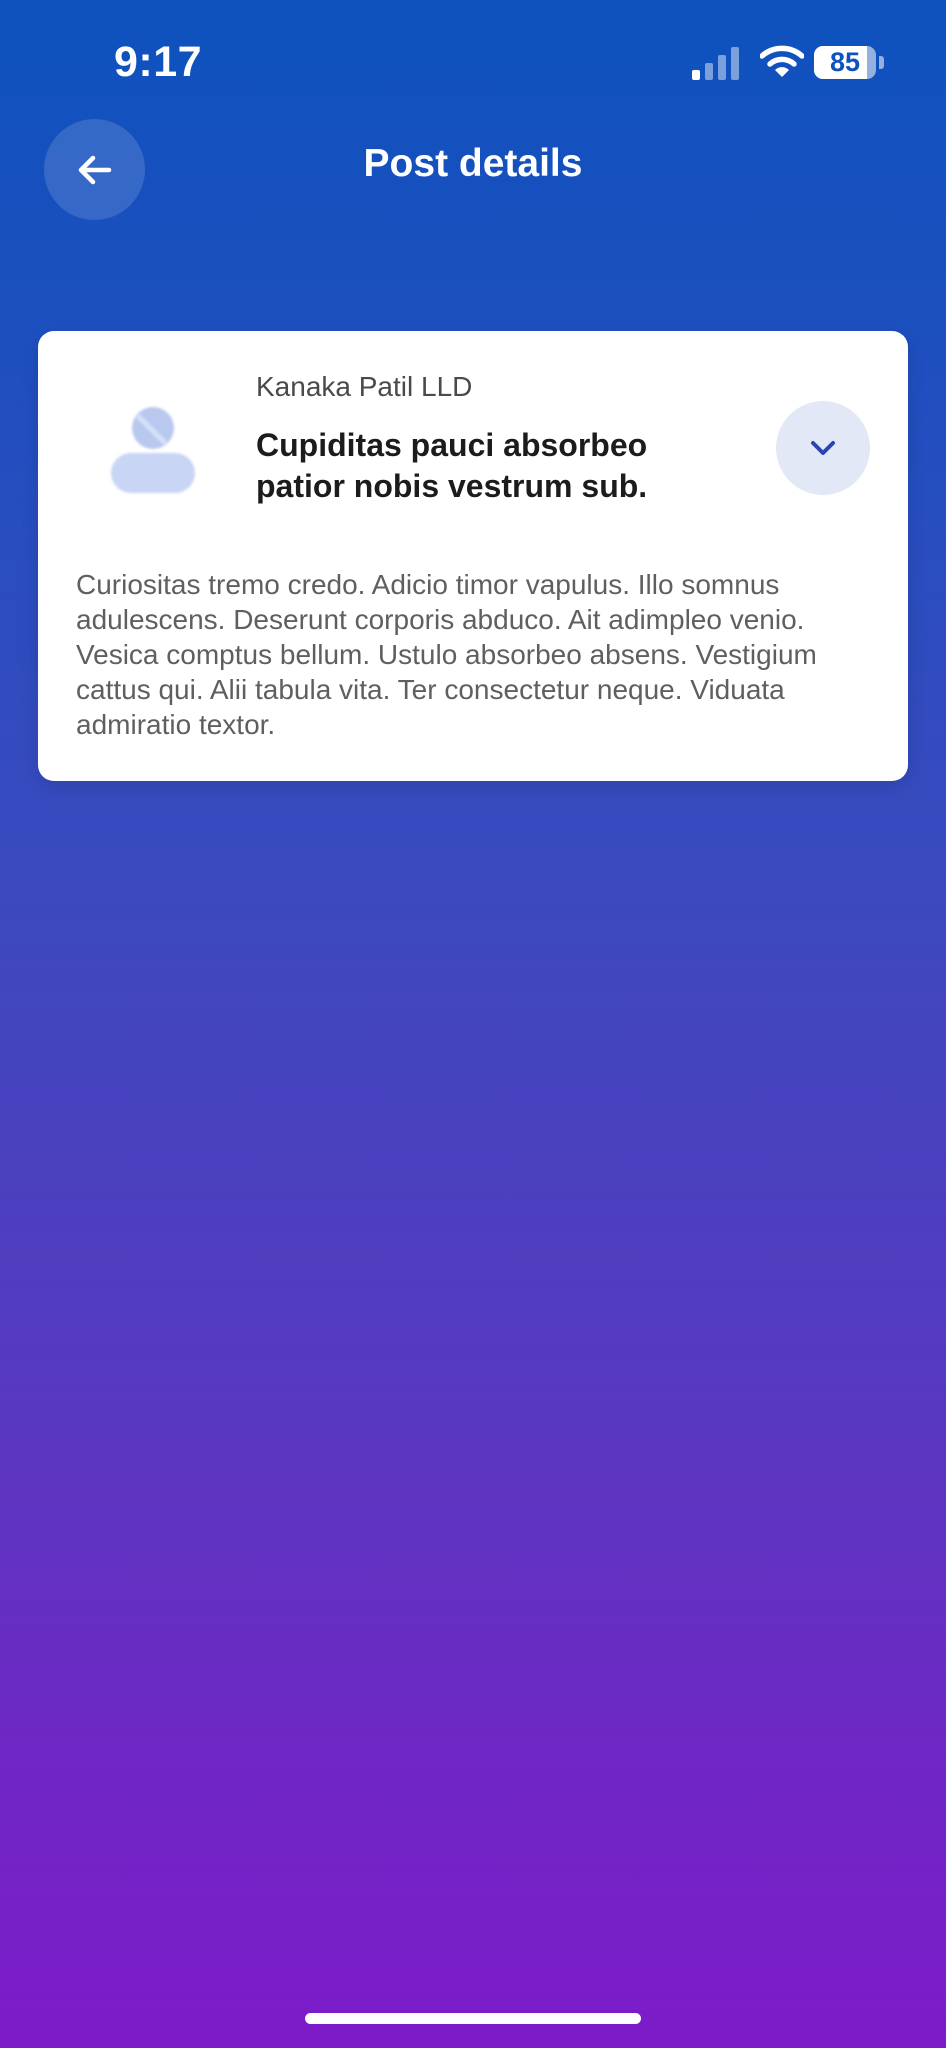 Image resolution: width=946 pixels, height=2048 pixels. What do you see at coordinates (153, 450) in the screenshot?
I see `user-avatar-icon` at bounding box center [153, 450].